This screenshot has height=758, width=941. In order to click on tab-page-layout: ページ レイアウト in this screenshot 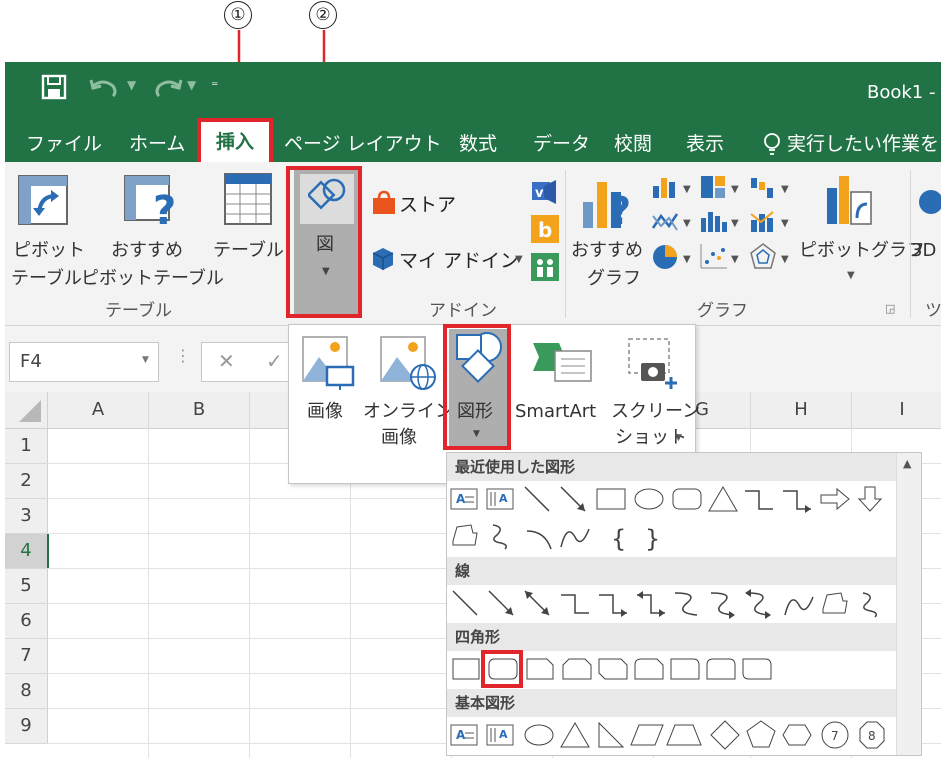, I will do `click(363, 144)`.